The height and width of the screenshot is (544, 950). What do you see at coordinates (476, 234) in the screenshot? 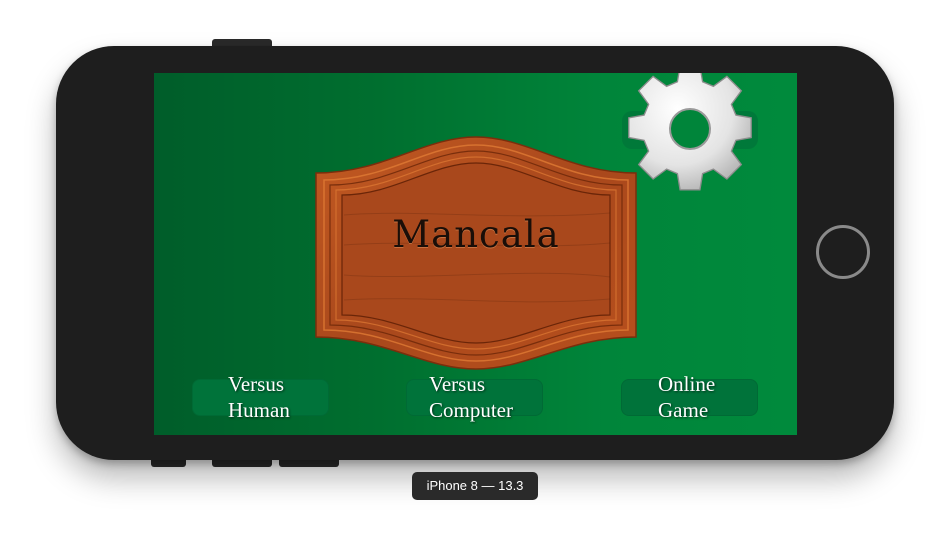
I see `game-title: Mancala` at bounding box center [476, 234].